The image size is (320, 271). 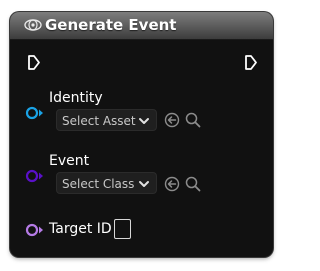 I want to click on event-class-dropdown: Select Class, so click(x=106, y=183).